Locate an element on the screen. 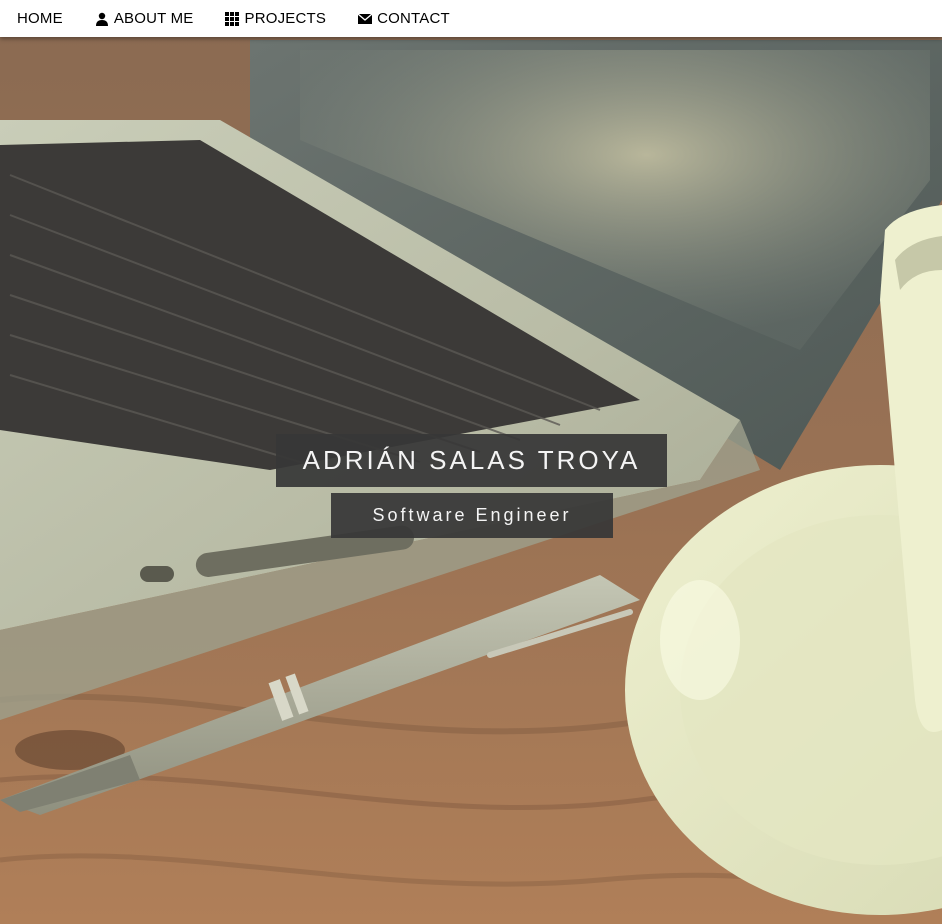  hero-name: ADRIÁN SALAS TROYA is located at coordinates (471, 460).